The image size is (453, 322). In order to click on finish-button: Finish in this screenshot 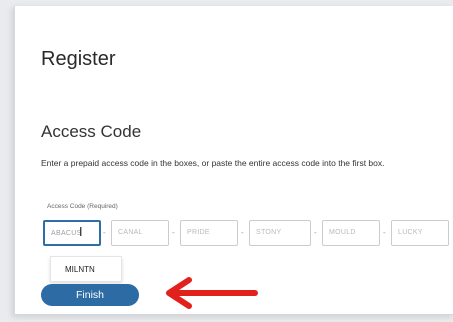, I will do `click(90, 295)`.